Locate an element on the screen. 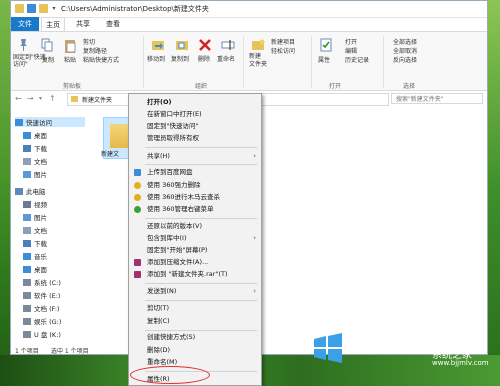 The image size is (500, 386). new-item-button: 新建项目 is located at coordinates (283, 41).